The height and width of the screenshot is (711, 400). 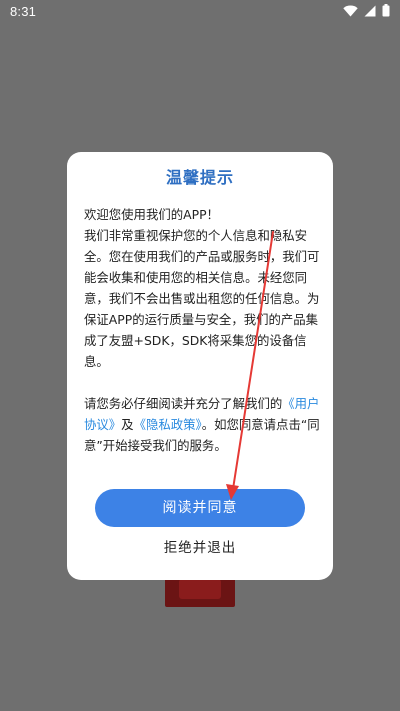 I want to click on status-time: 8:31, so click(x=23, y=11).